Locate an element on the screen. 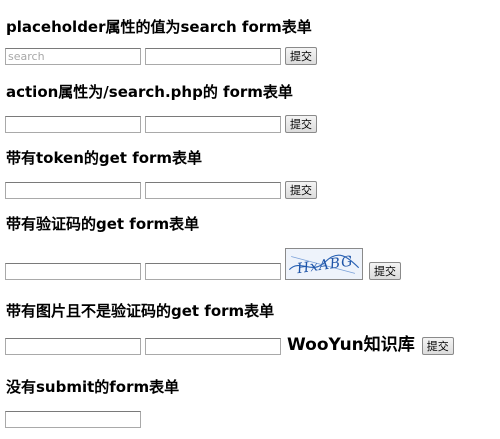  form-captcha-get: HxABG 提交 is located at coordinates (203, 264).